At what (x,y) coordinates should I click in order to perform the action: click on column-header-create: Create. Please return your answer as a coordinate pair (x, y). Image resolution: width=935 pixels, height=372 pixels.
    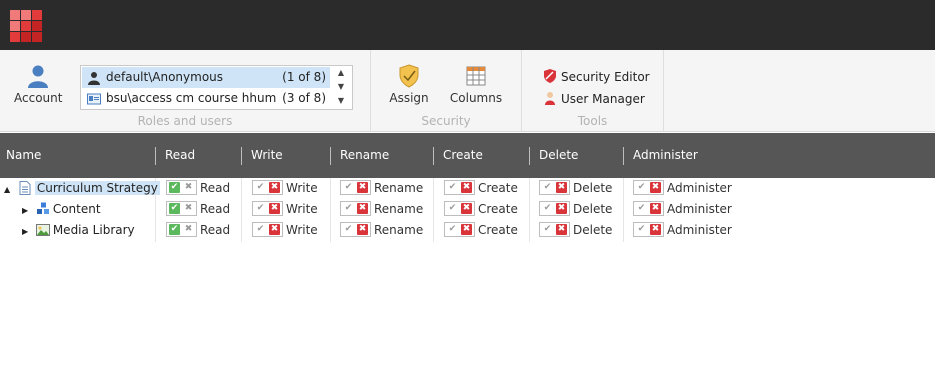
    Looking at the image, I should click on (463, 155).